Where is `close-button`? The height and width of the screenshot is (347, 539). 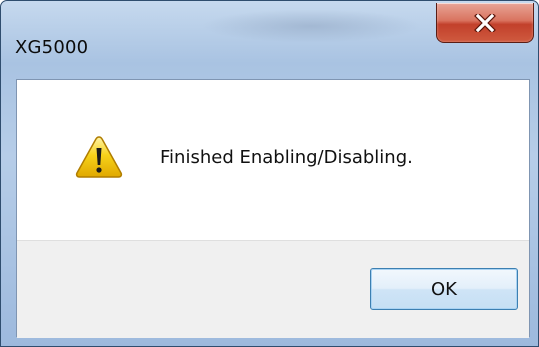
close-button is located at coordinates (485, 23).